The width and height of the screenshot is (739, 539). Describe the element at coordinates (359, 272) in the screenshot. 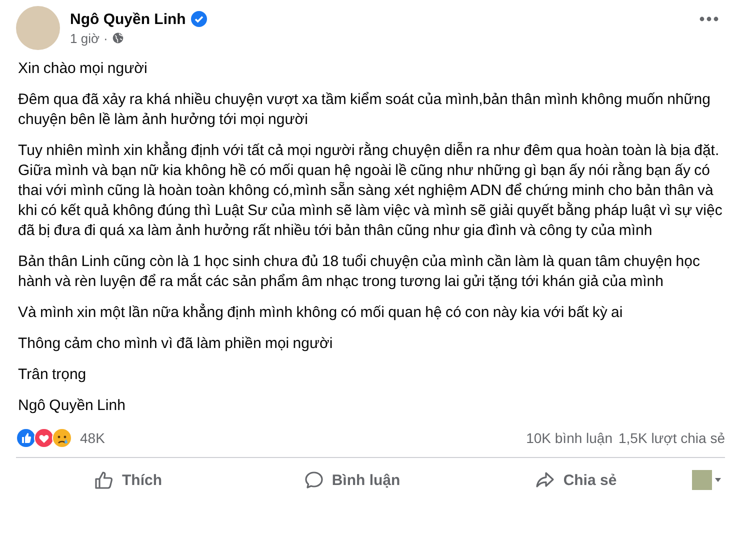

I see `post-paragraph: Bản thân Linh cũng còn là 1 học sinh chưa đủ 18 tuổi chuyện của mình cần làm là quan tâm chuyện học hành và rèn luyện để ra mắt các sản phẩm âm nhạc trong tương lai gửi tặng tới khán giả của mình` at that location.